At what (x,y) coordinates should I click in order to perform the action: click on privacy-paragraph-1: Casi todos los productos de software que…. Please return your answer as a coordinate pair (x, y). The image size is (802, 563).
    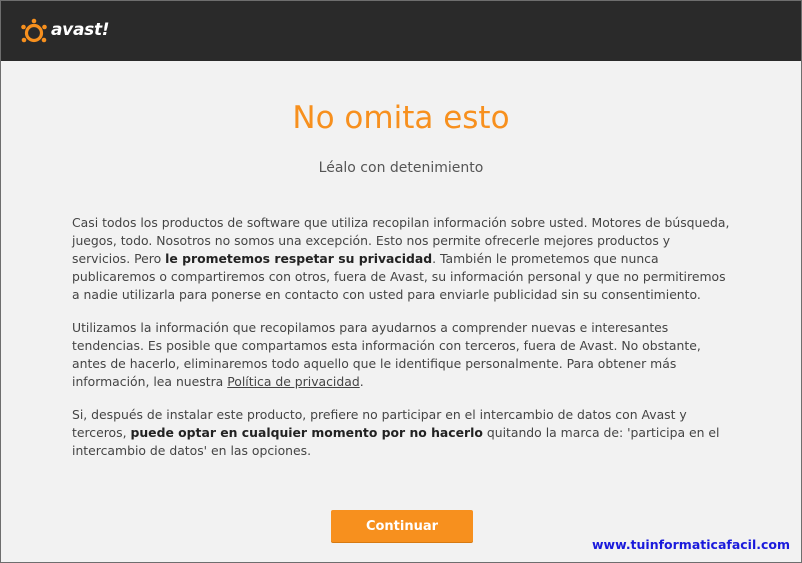
    Looking at the image, I should click on (402, 259).